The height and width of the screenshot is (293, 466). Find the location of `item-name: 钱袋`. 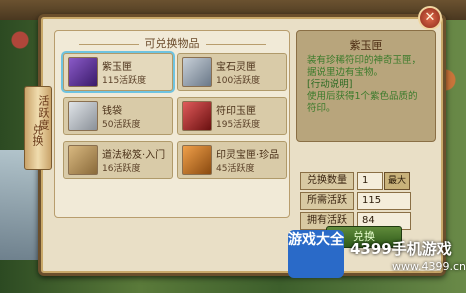

item-name: 钱袋 is located at coordinates (112, 111).